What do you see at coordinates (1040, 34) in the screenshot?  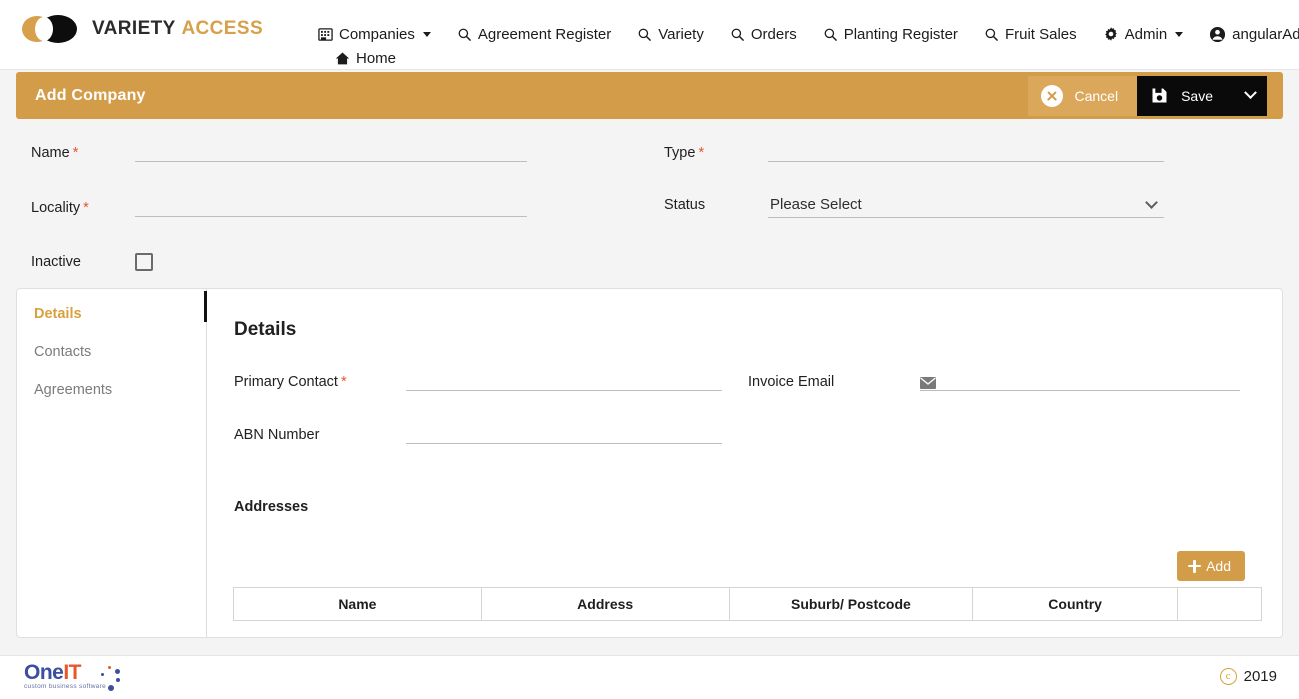 I see `nav-item-fruit-sales-label: Fruit Sales` at bounding box center [1040, 34].